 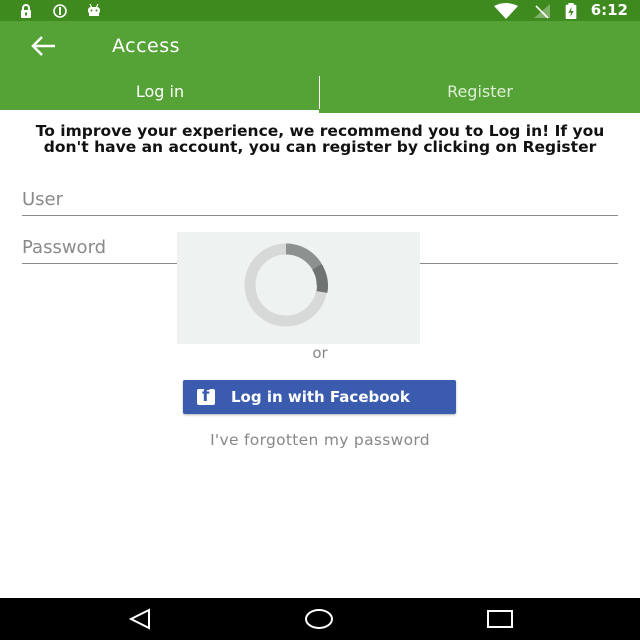 I want to click on loading-overlay, so click(x=298, y=288).